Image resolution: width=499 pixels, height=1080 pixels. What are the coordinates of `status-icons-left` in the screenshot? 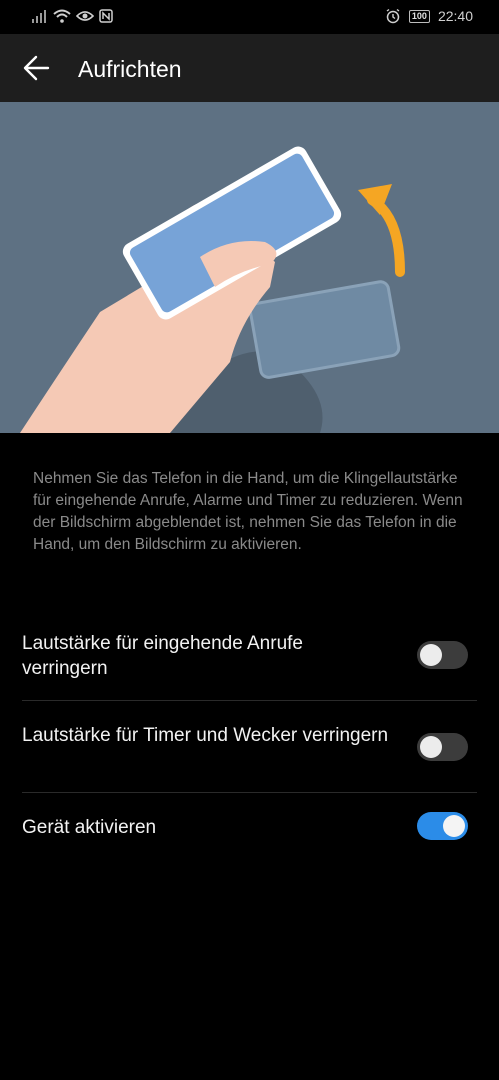 It's located at (72, 16).